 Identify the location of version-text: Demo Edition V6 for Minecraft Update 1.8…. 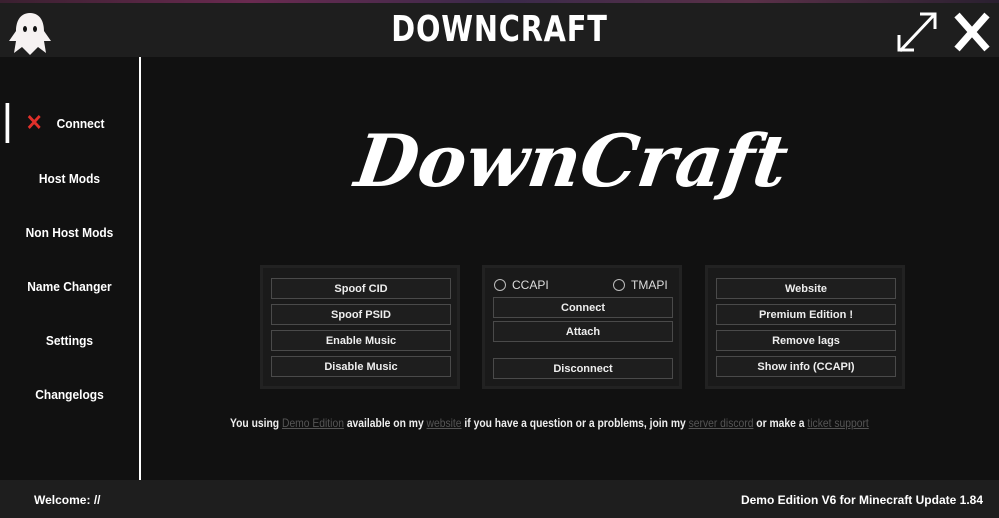
(861, 500).